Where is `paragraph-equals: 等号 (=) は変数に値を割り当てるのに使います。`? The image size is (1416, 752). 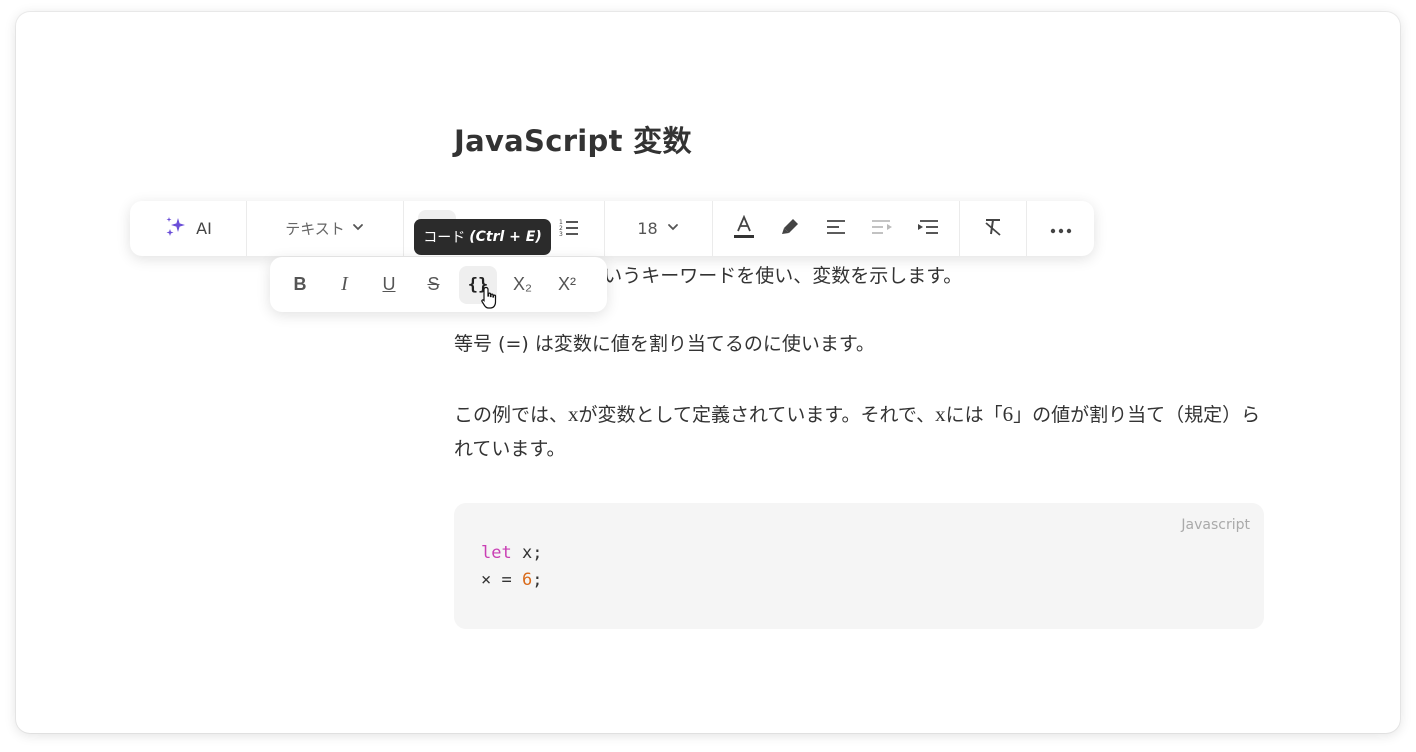
paragraph-equals: 等号 (=) は変数に値を割り当てるのに使います。 is located at coordinates (664, 344).